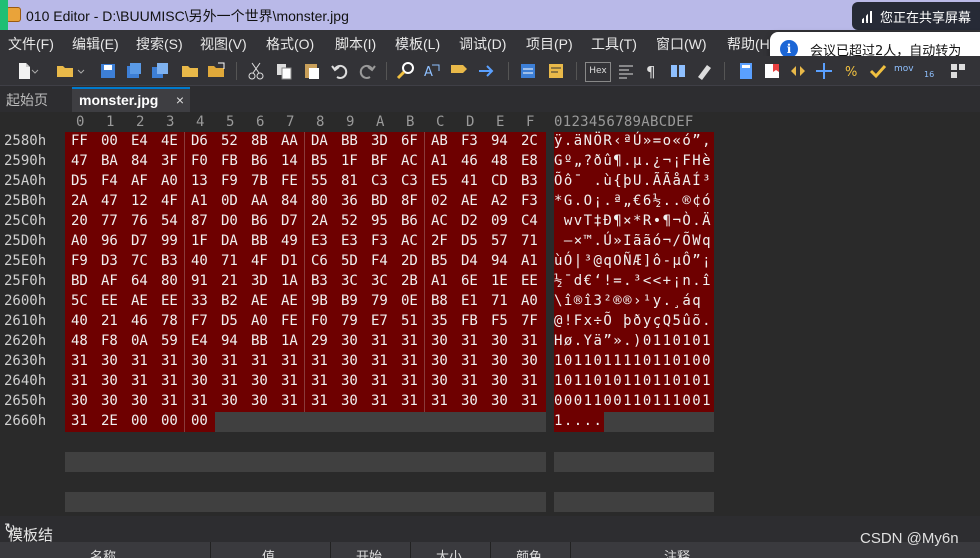 This screenshot has width=980, height=558. What do you see at coordinates (256, 71) in the screenshot?
I see `cut-icon` at bounding box center [256, 71].